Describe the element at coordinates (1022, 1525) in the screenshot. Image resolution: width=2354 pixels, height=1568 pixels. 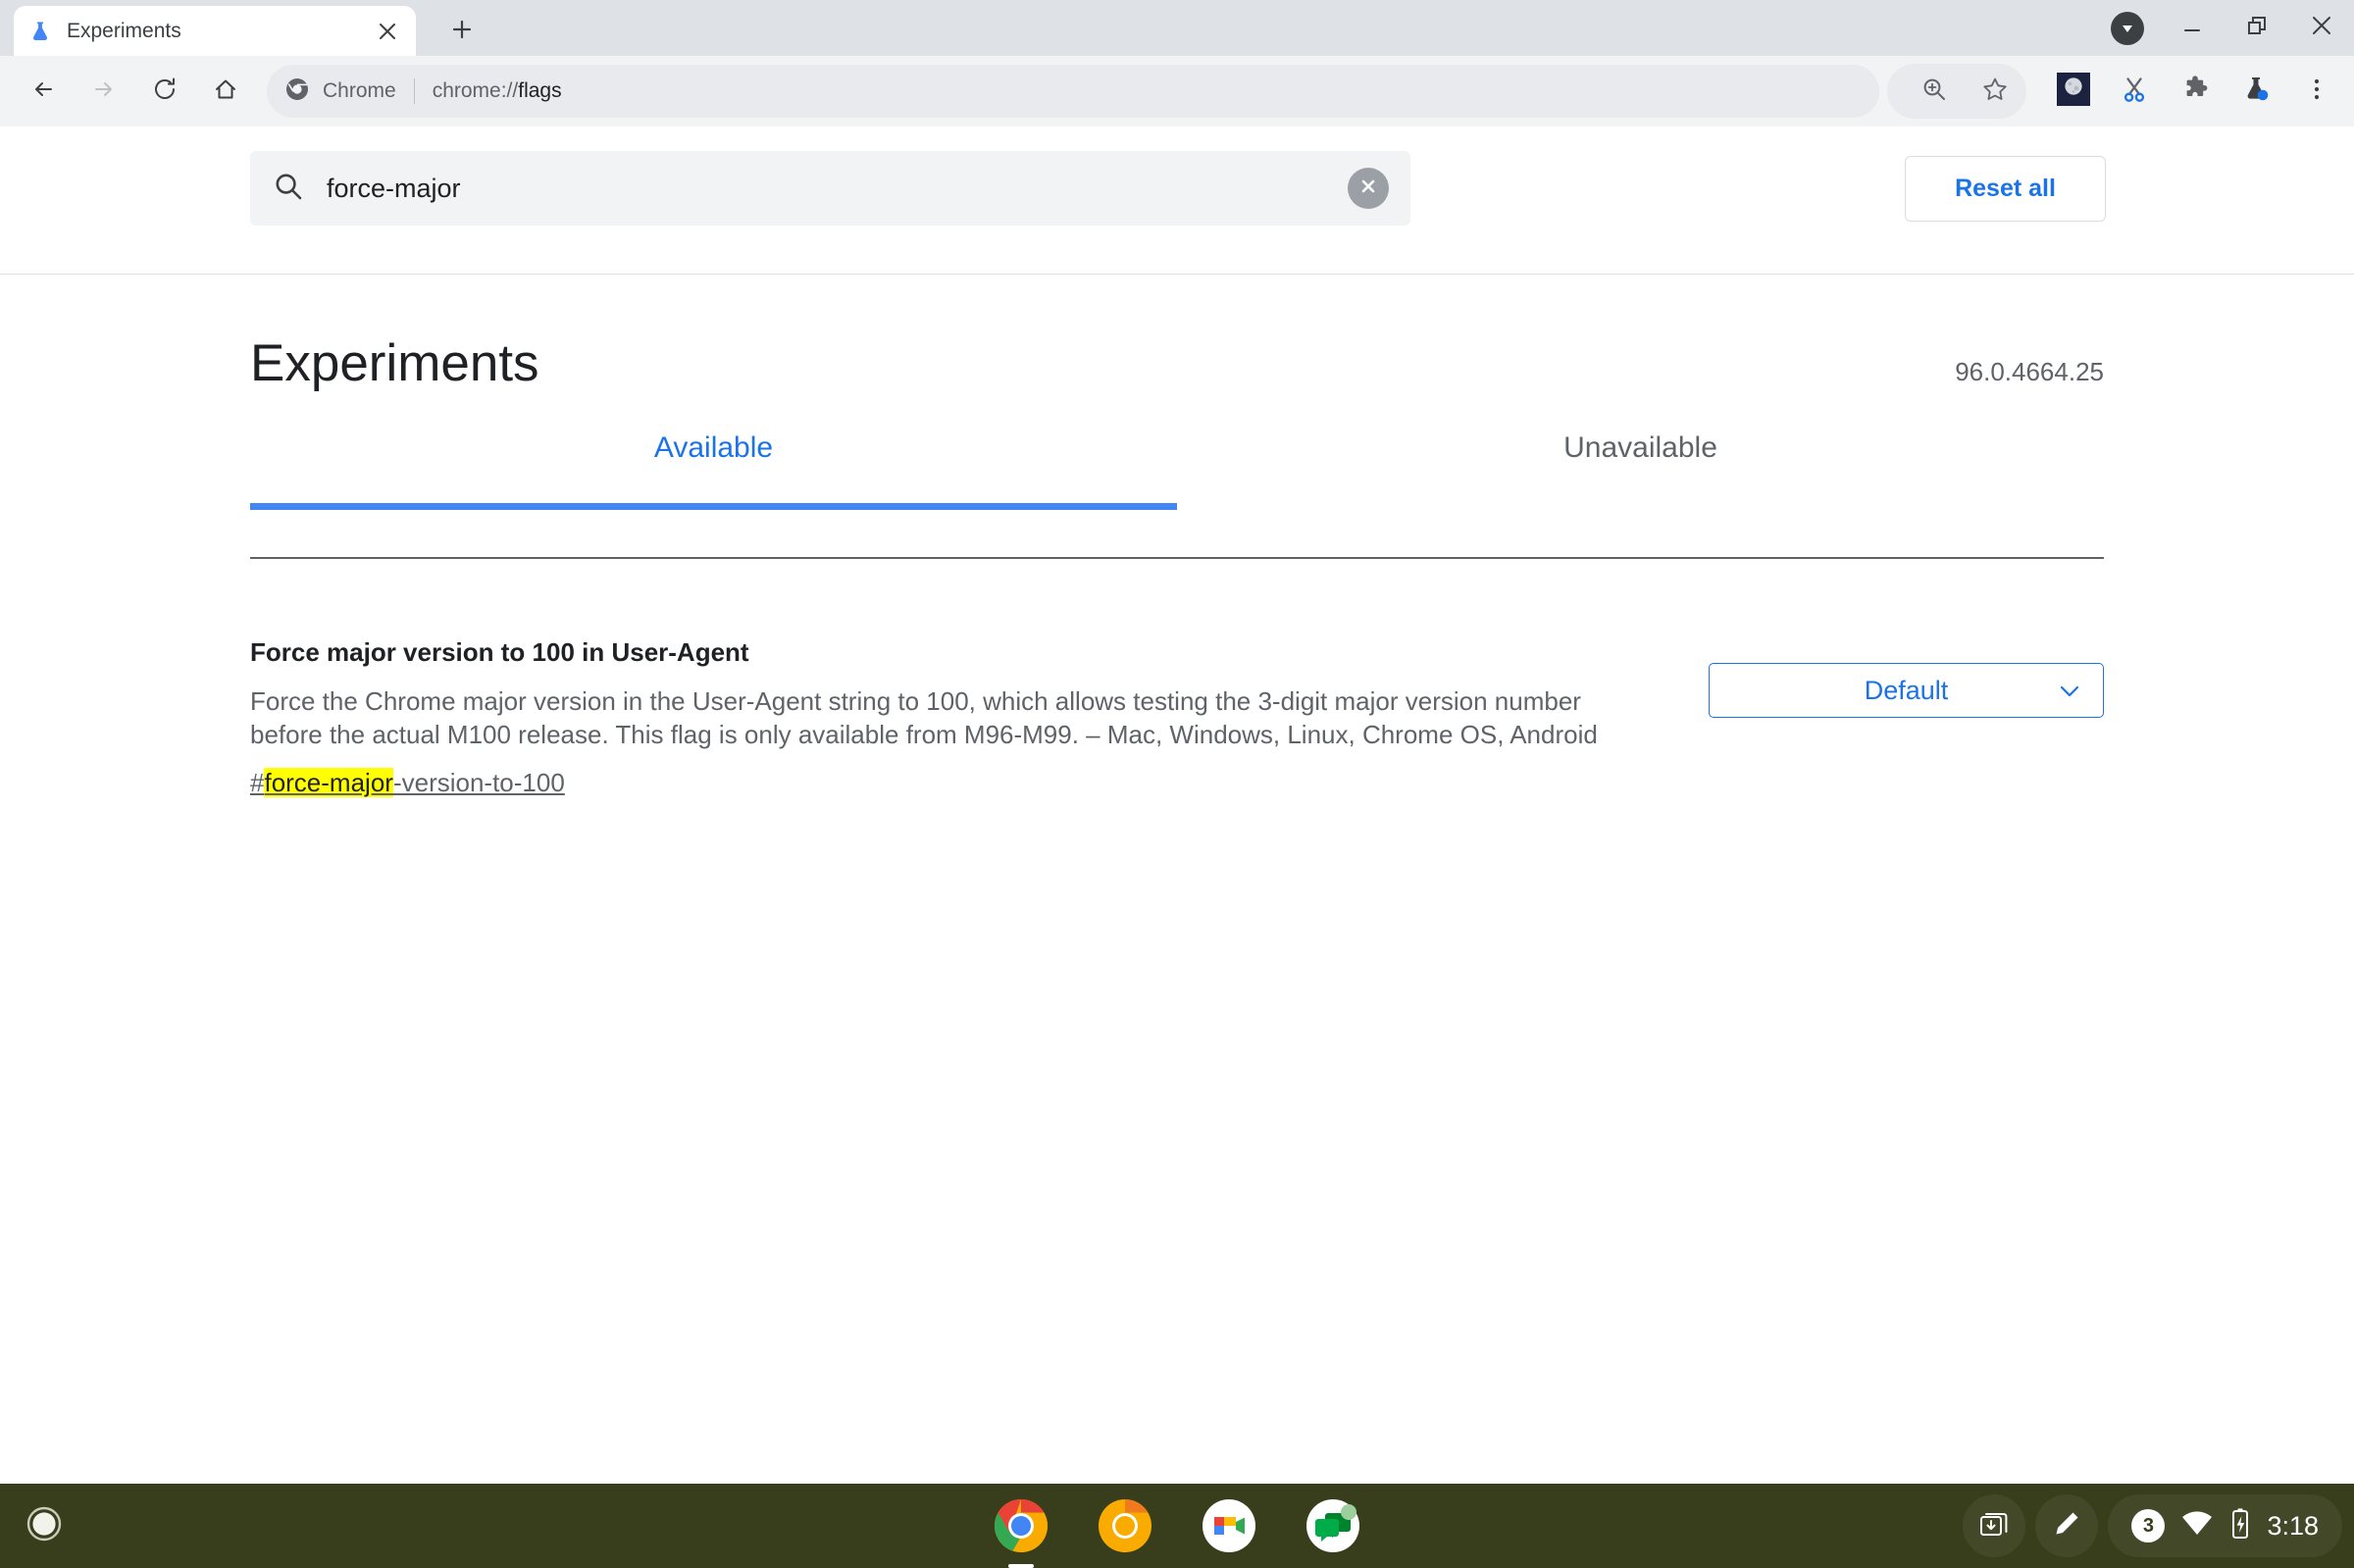
I see `chrome-app-icon` at that location.